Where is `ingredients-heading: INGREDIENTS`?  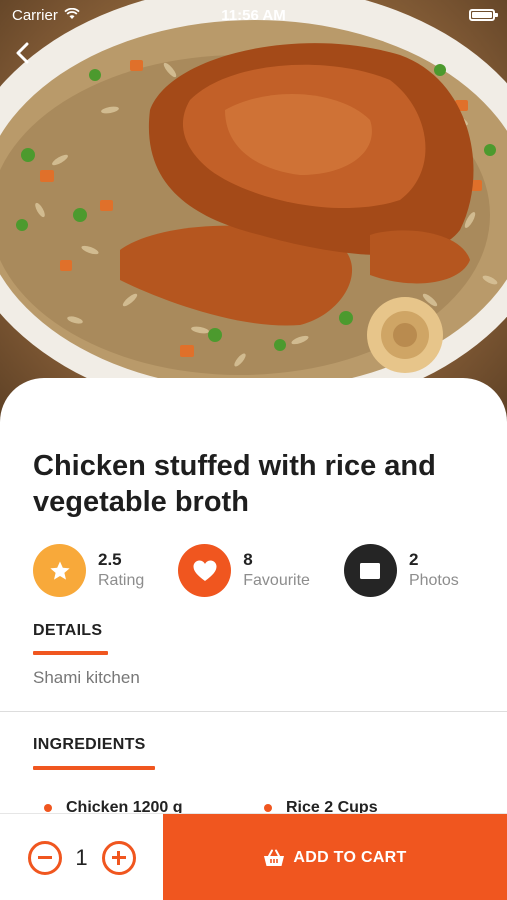 ingredients-heading: INGREDIENTS is located at coordinates (89, 744).